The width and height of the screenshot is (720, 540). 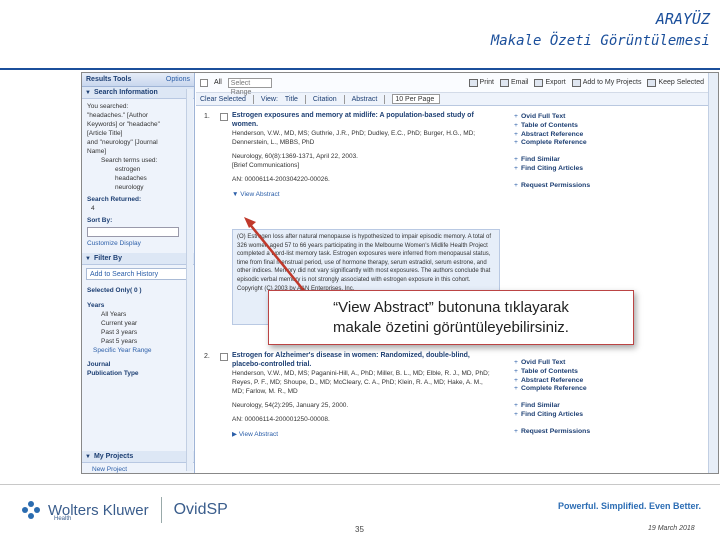 What do you see at coordinates (218, 82) in the screenshot?
I see `all-label: All` at bounding box center [218, 82].